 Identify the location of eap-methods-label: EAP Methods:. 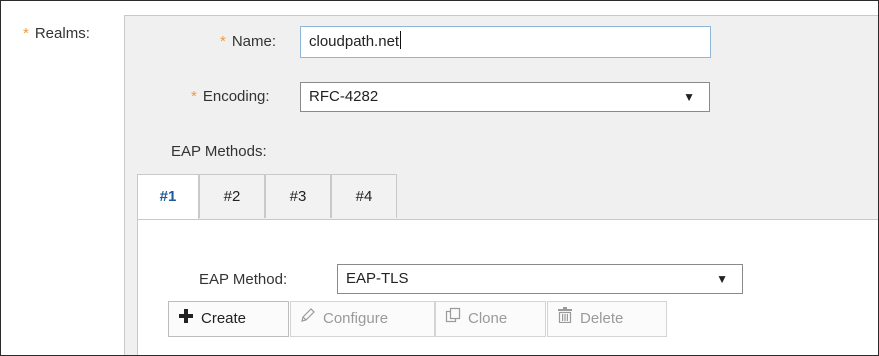
(219, 151).